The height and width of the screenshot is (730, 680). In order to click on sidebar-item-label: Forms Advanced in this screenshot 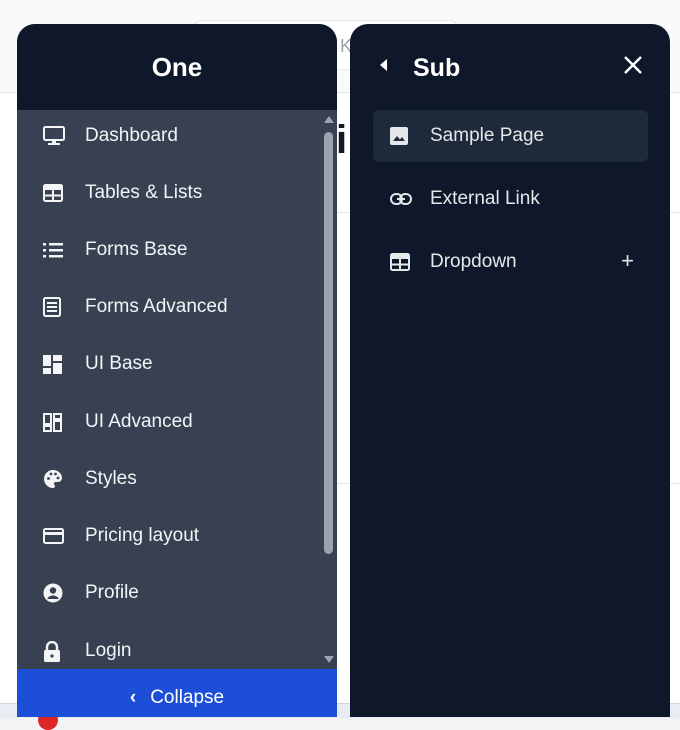, I will do `click(156, 306)`.